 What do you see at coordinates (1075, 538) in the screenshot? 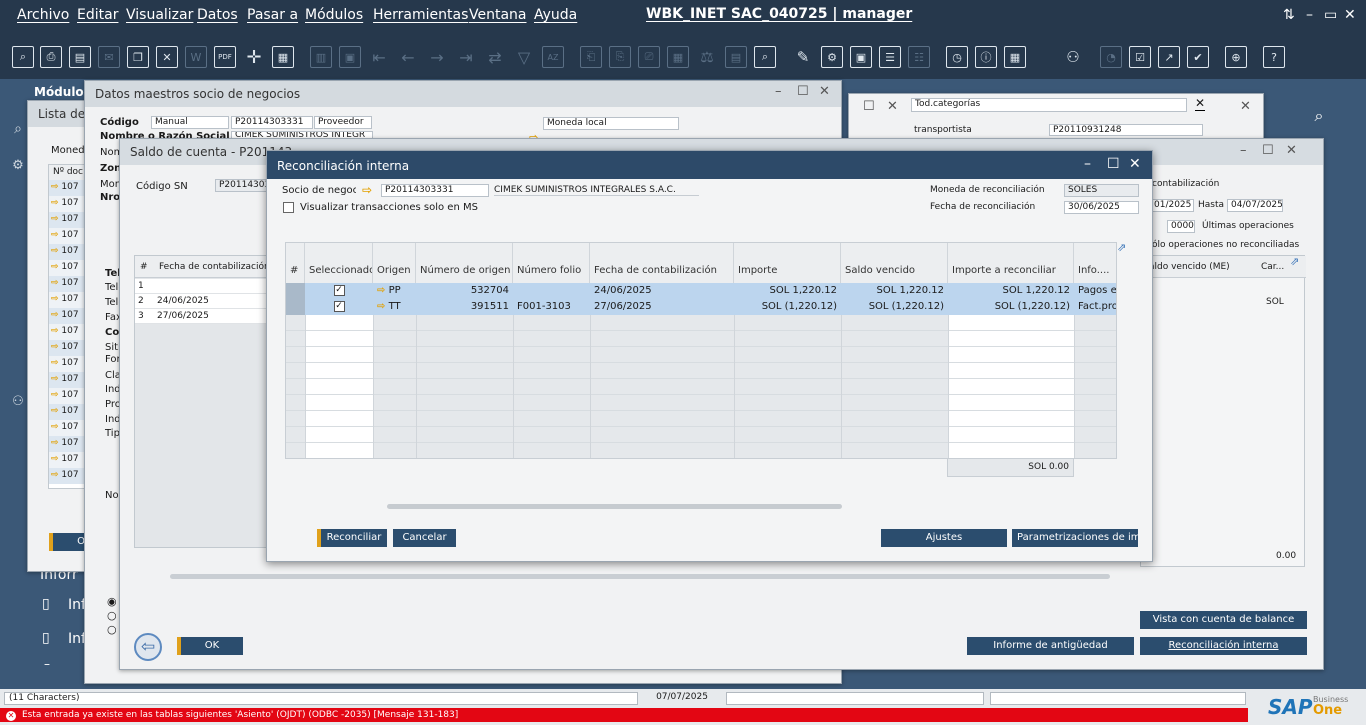
I see `parametrizaciones-button: Parametrizaciones de impresión` at bounding box center [1075, 538].